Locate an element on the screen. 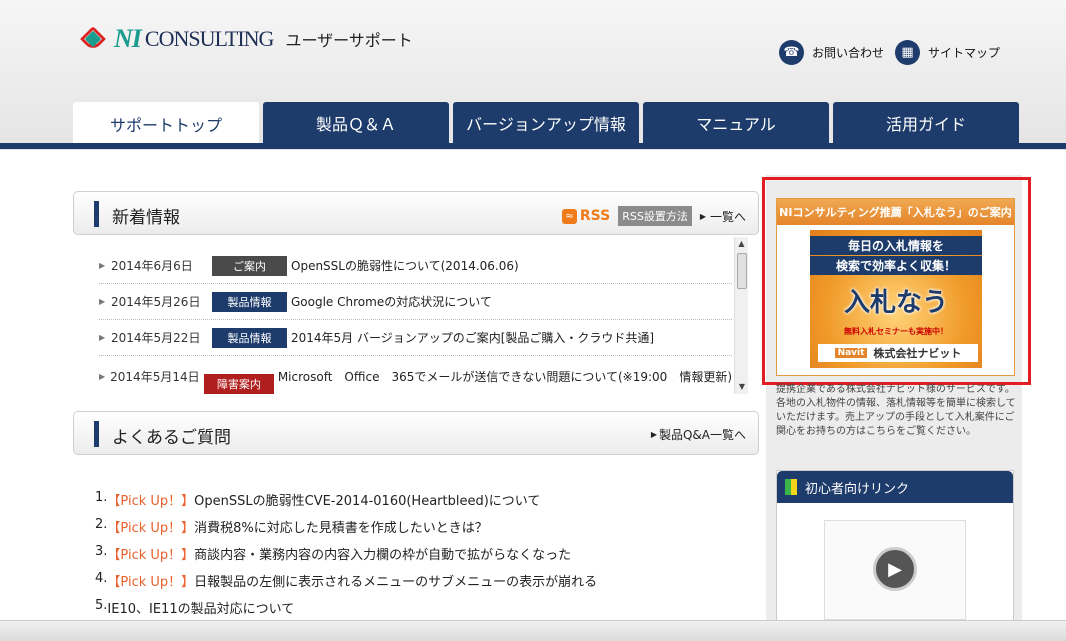 The image size is (1066, 641). sitemap-link: ▦ サイトマップ is located at coordinates (947, 52).